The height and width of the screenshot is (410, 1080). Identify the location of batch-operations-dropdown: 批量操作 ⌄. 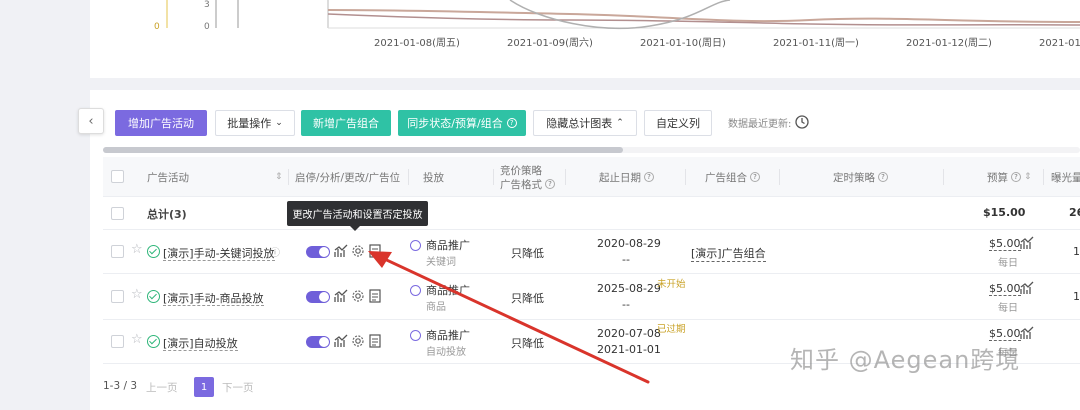
(255, 123).